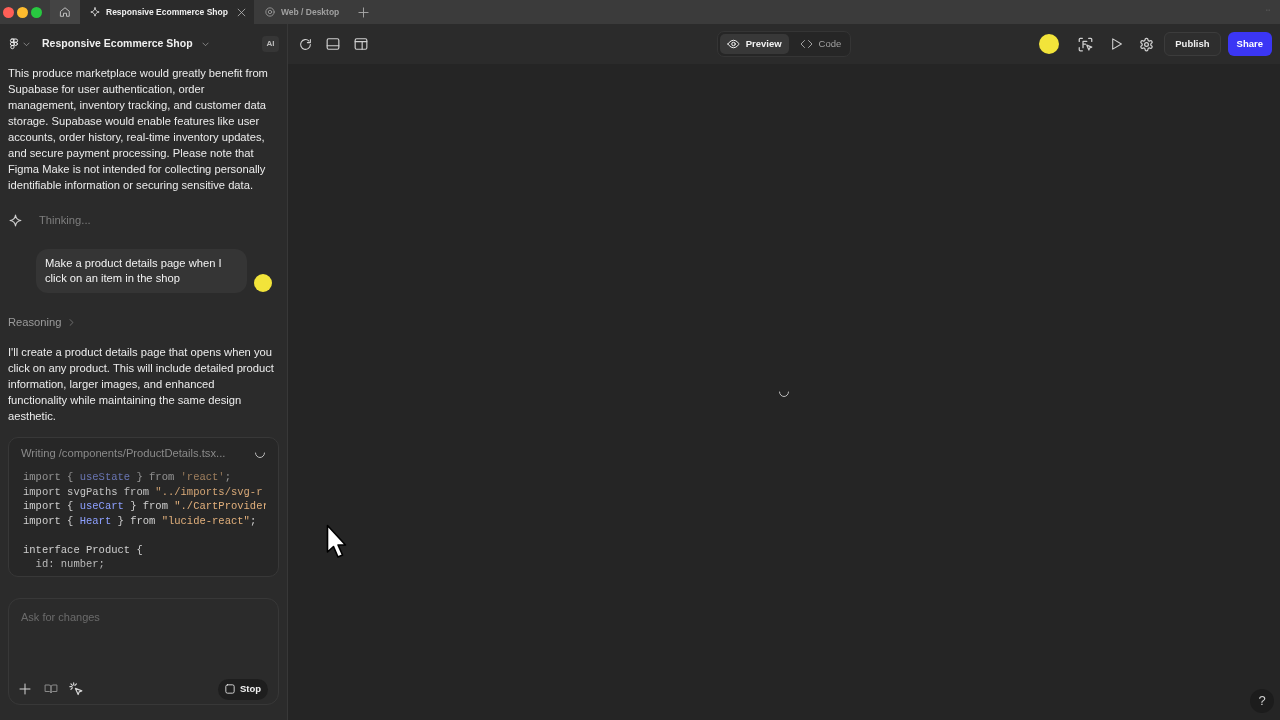 This screenshot has width=1280, height=720. What do you see at coordinates (333, 44) in the screenshot?
I see `panel-icon` at bounding box center [333, 44].